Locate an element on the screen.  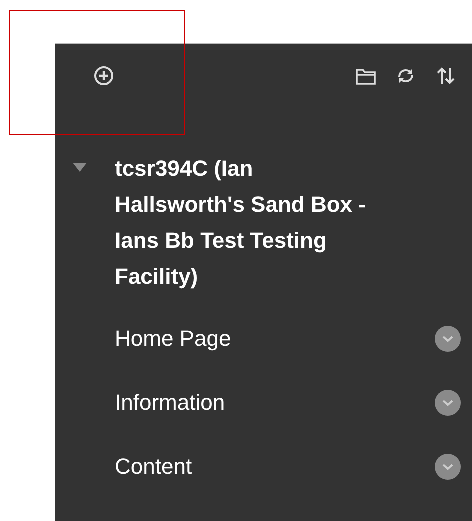
sort-arrows-icon is located at coordinates (446, 76).